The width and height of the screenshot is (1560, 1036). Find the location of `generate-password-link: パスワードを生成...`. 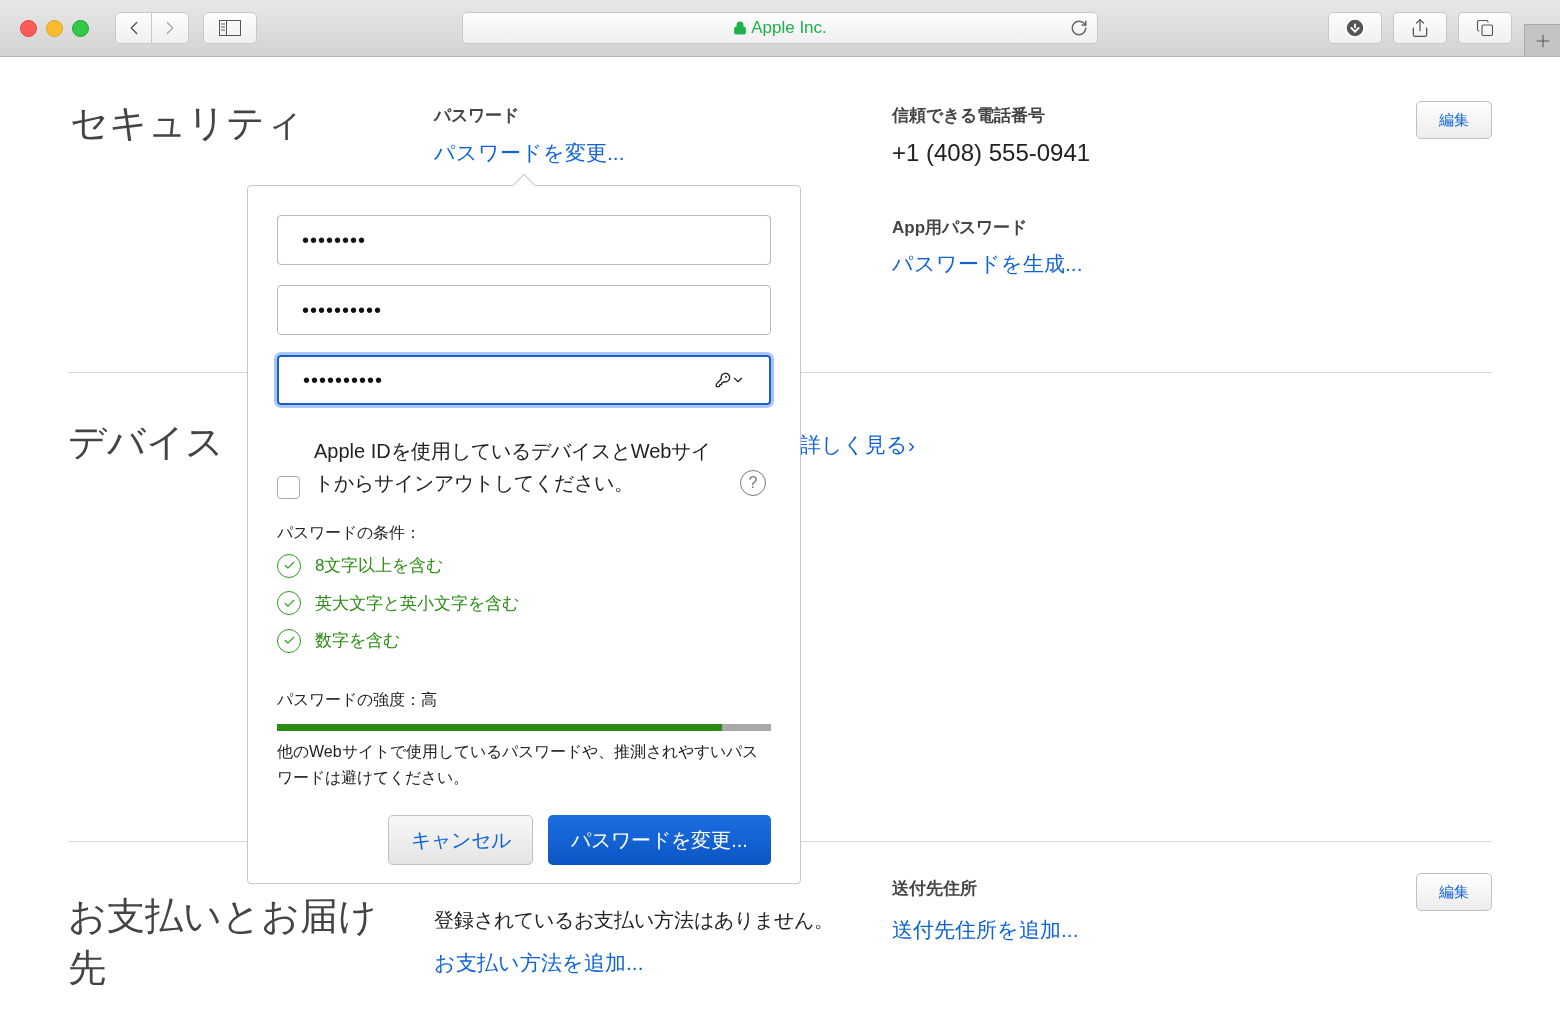

generate-password-link: パスワードを生成... is located at coordinates (987, 264).